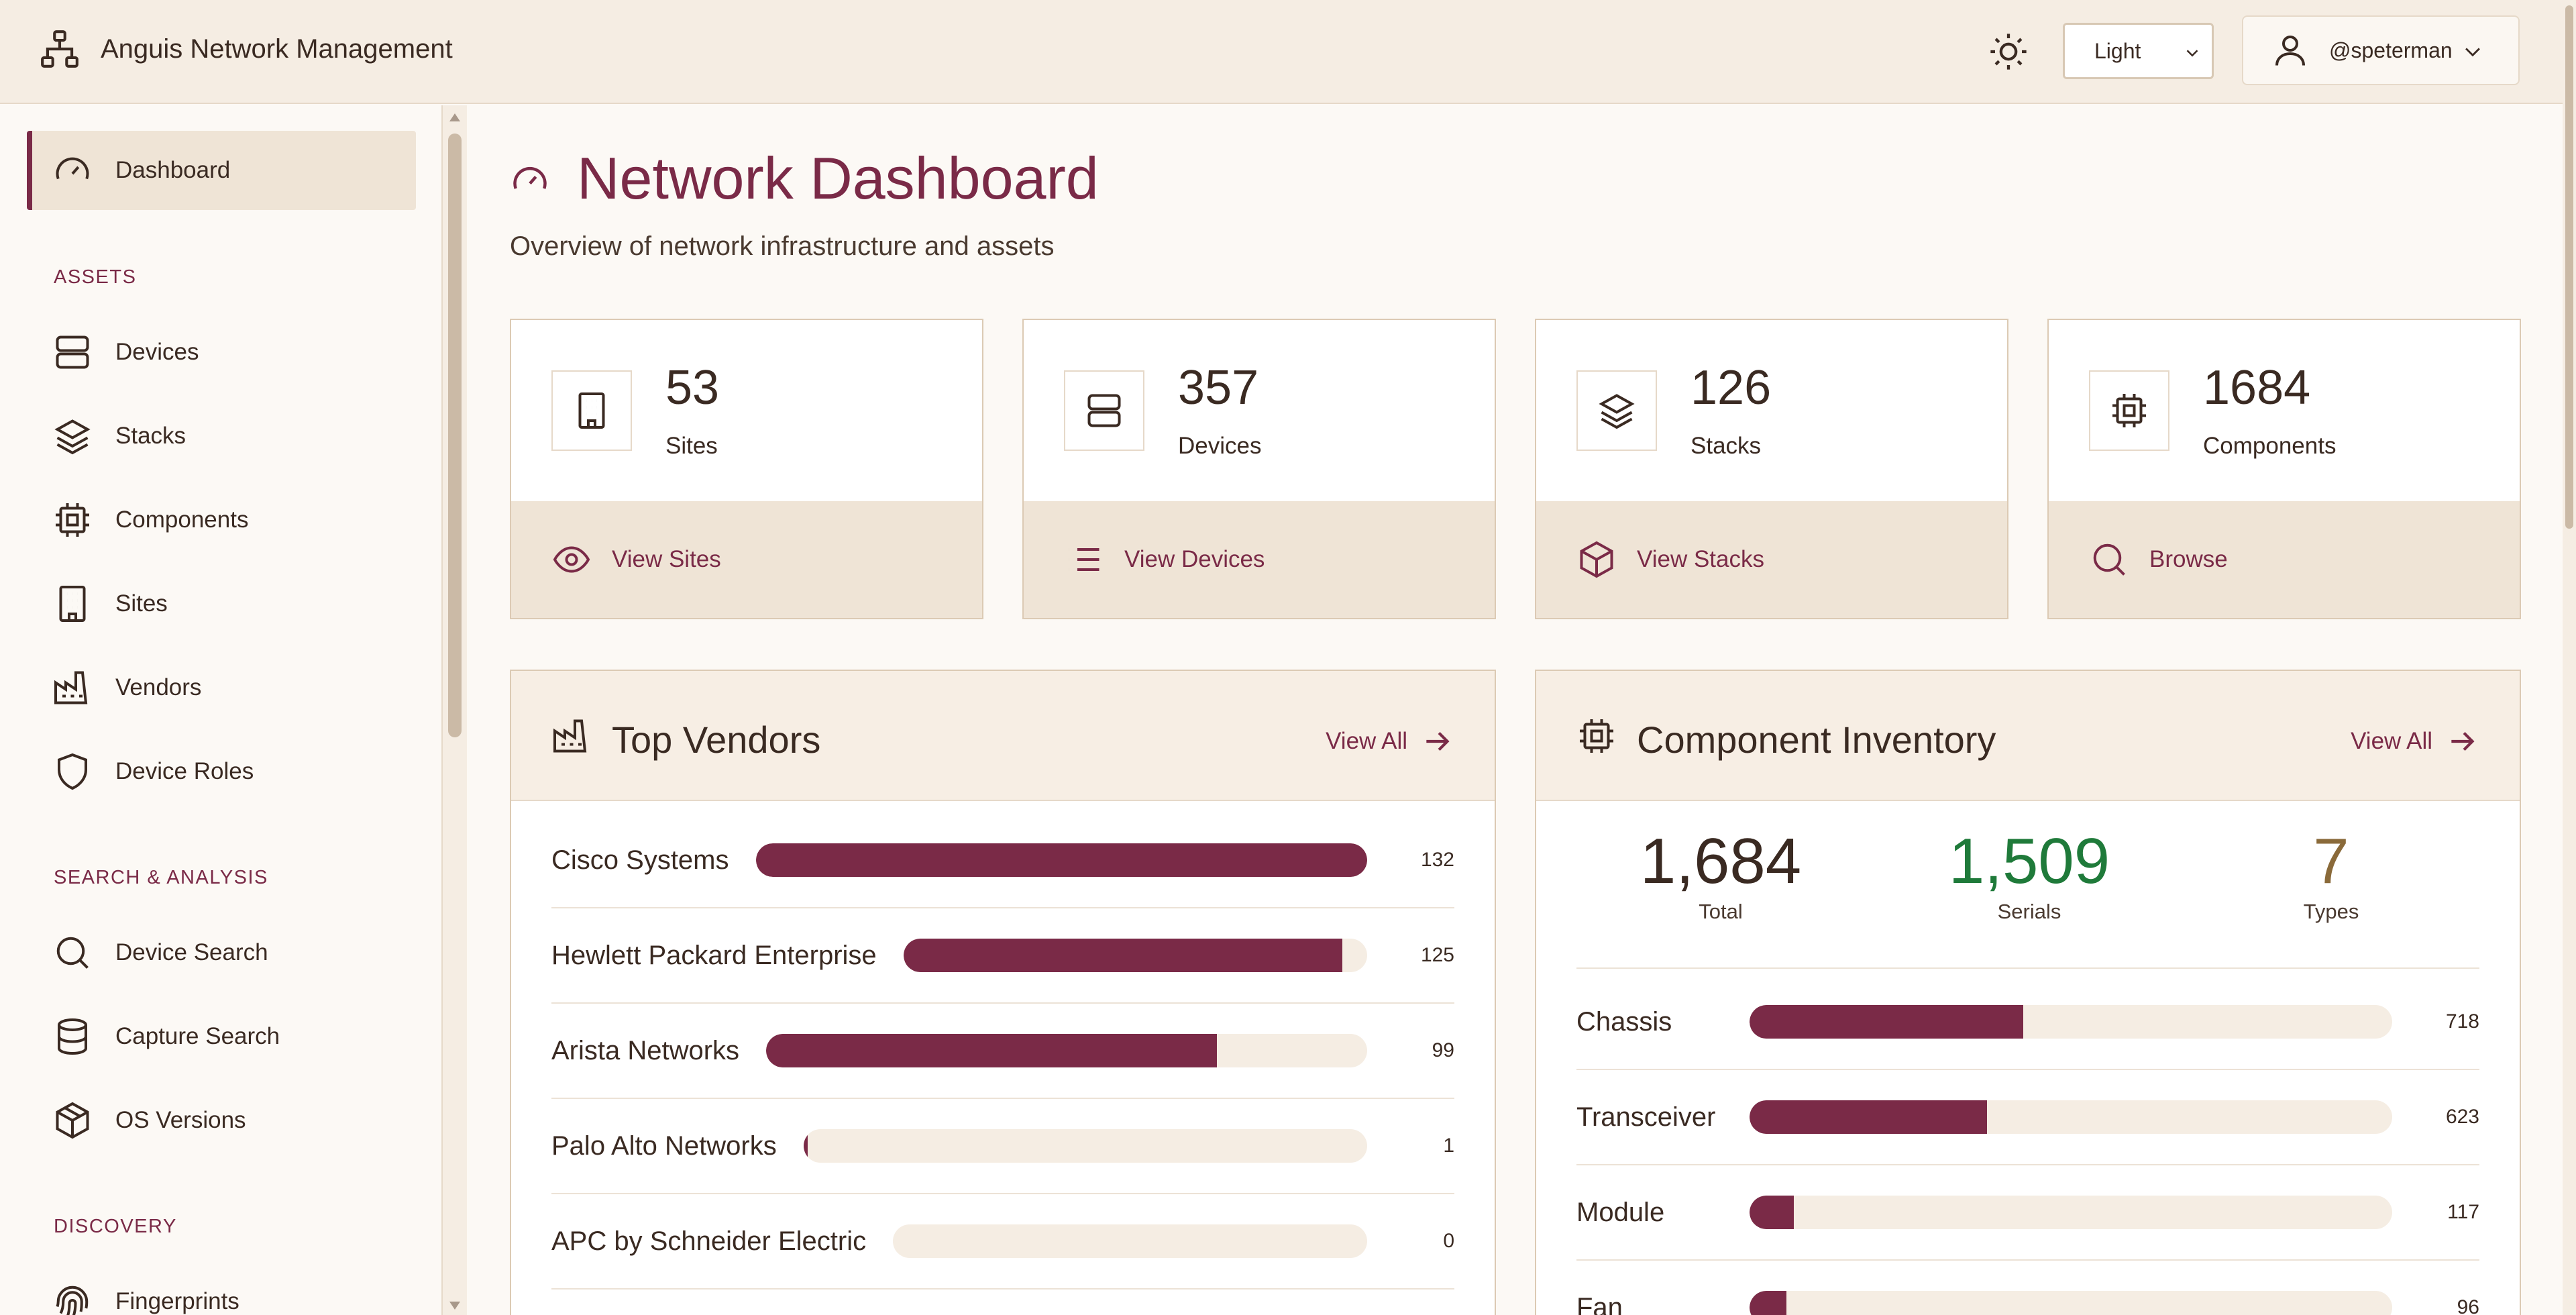 The image size is (2576, 1315). Describe the element at coordinates (804, 179) in the screenshot. I see `page-title-row: Network Dashboard` at that location.